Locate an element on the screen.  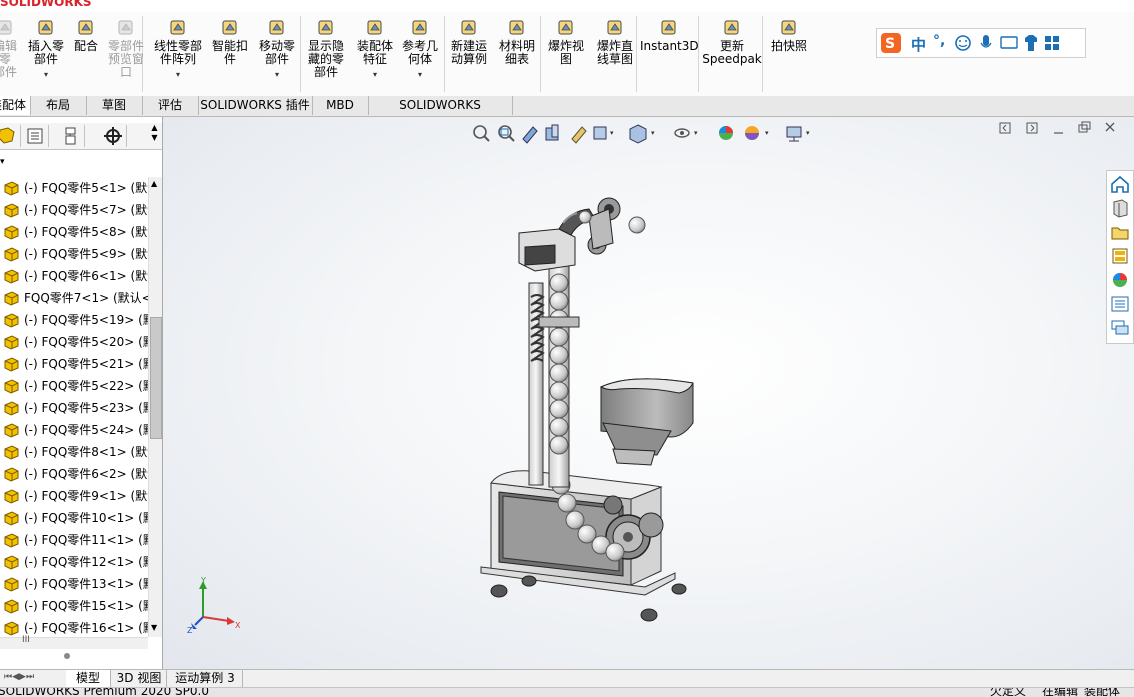
document-window-controls is located at coordinates (1064, 130).